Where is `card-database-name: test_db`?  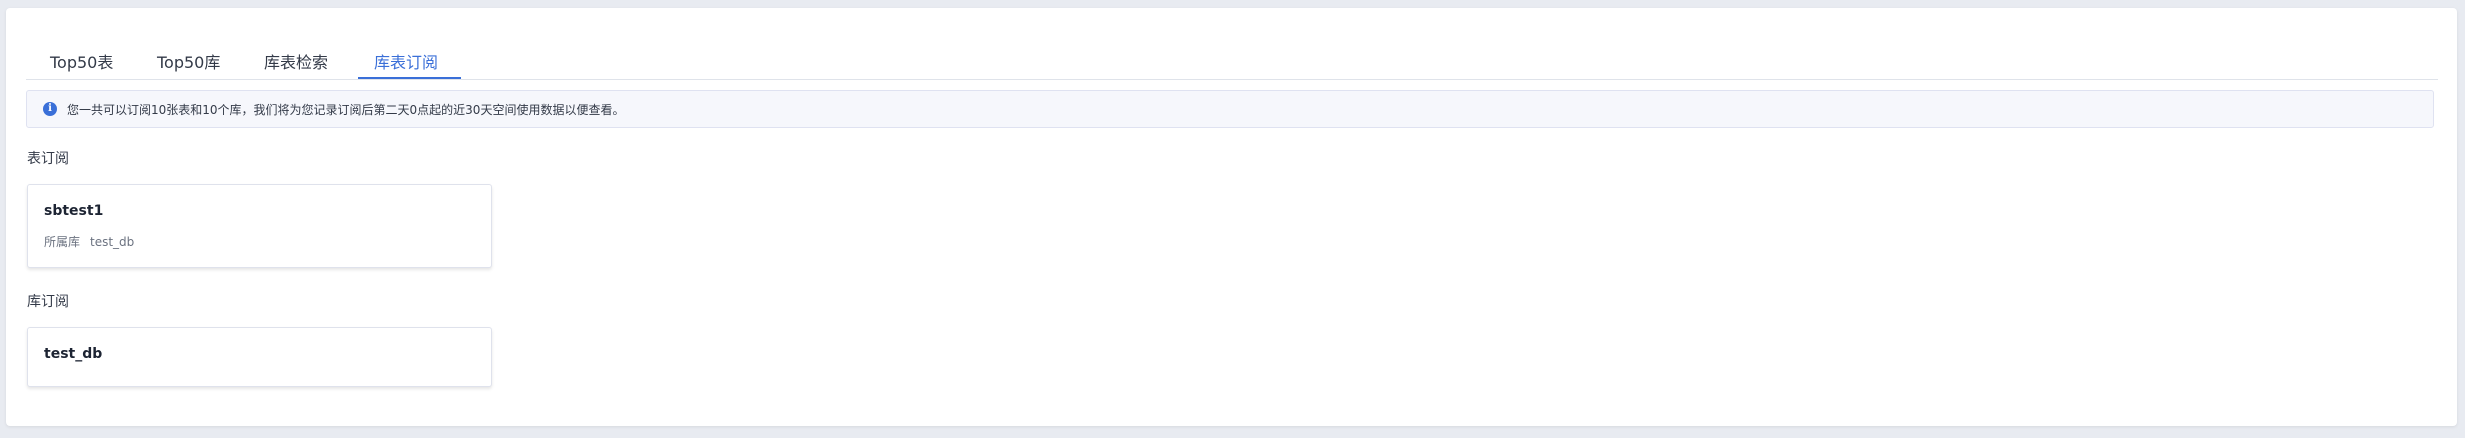 card-database-name: test_db is located at coordinates (73, 354).